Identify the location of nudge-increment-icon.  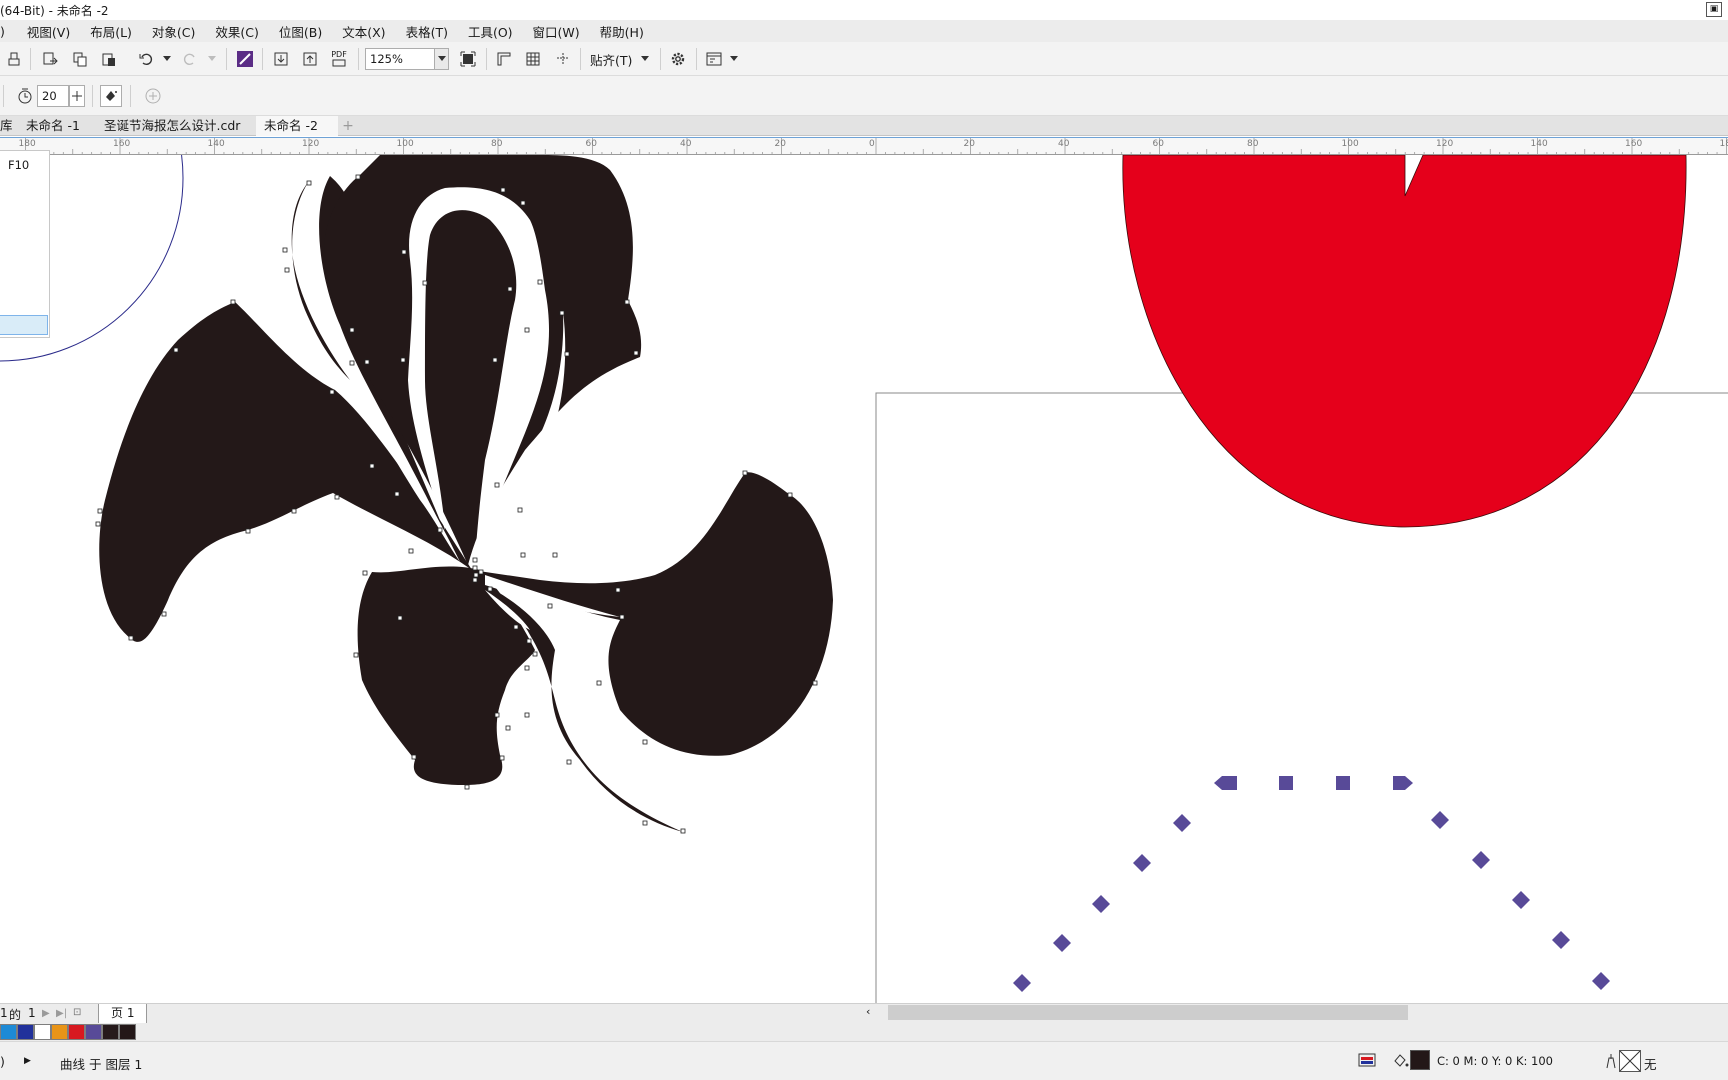
(77, 96).